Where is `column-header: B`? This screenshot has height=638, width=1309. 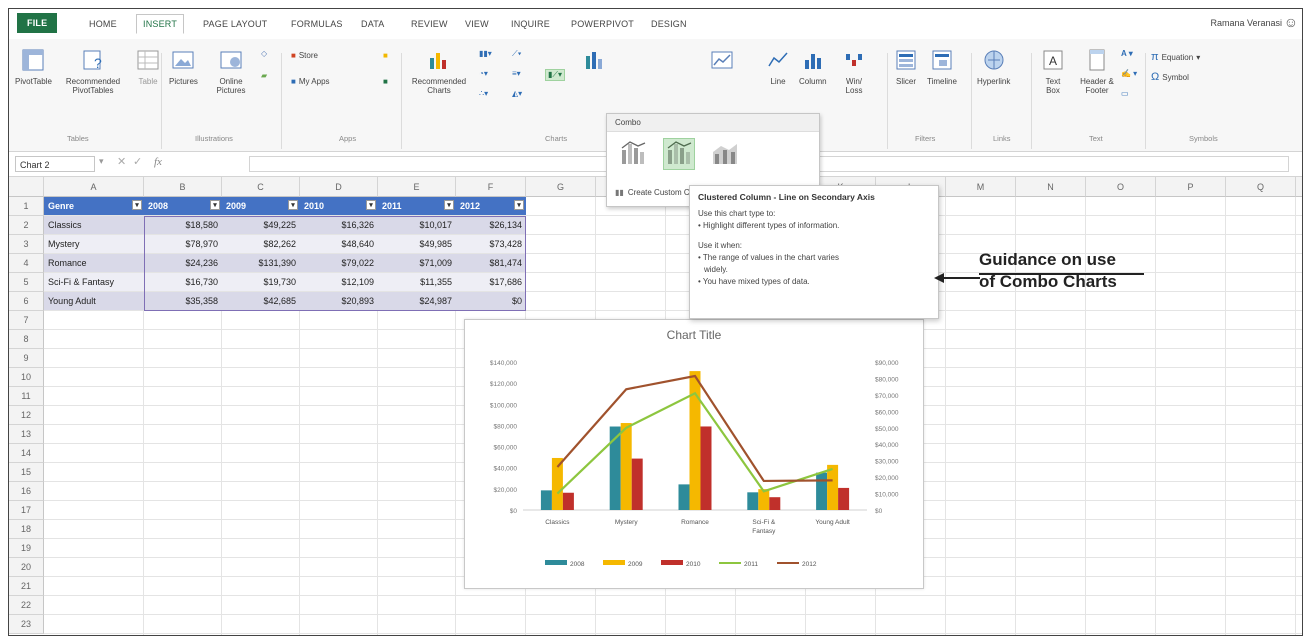
column-header: B is located at coordinates (183, 187).